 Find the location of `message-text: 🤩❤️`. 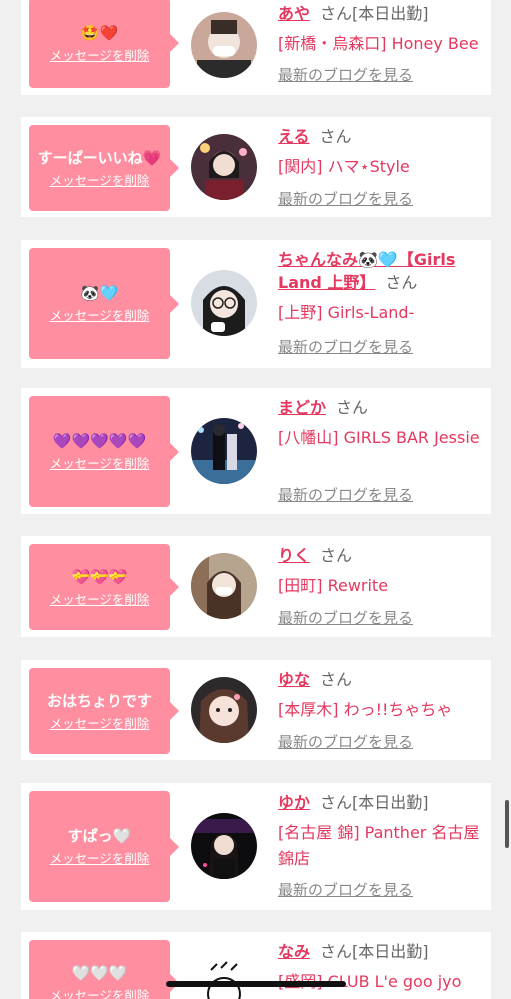

message-text: 🤩❤️ is located at coordinates (99, 32).